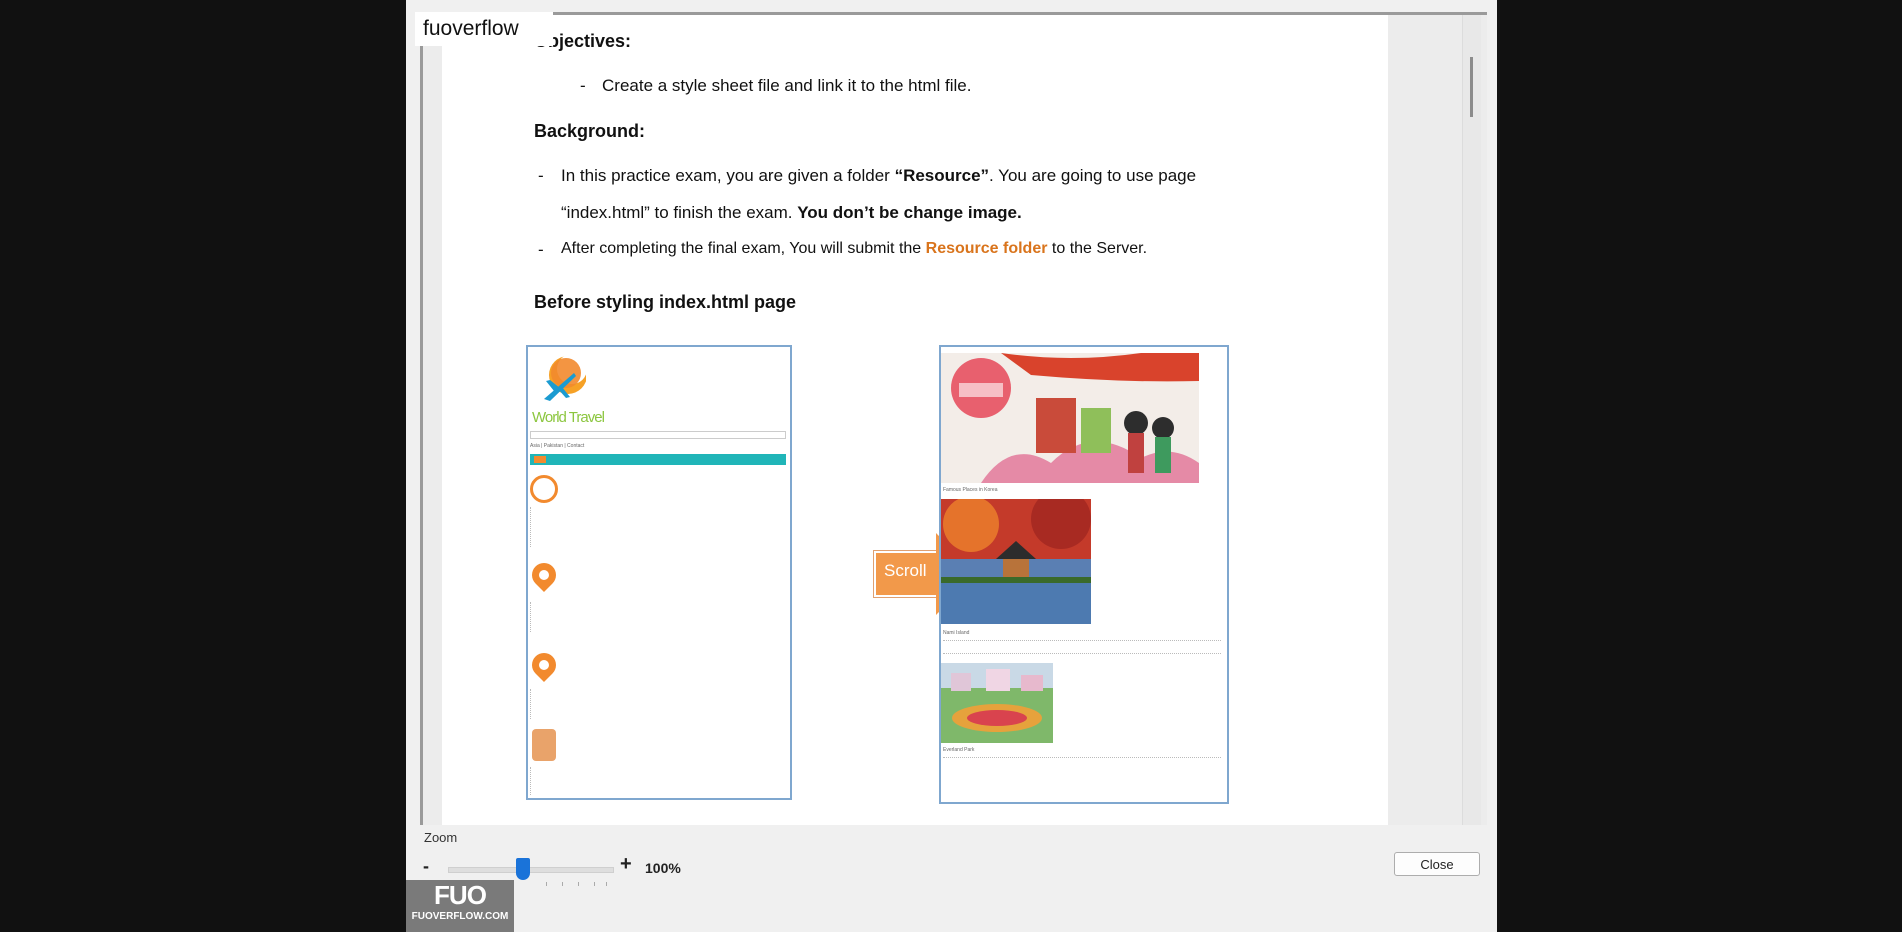 The width and height of the screenshot is (1902, 932). What do you see at coordinates (956, 633) in the screenshot?
I see `mini-caption-2: Nami Island` at bounding box center [956, 633].